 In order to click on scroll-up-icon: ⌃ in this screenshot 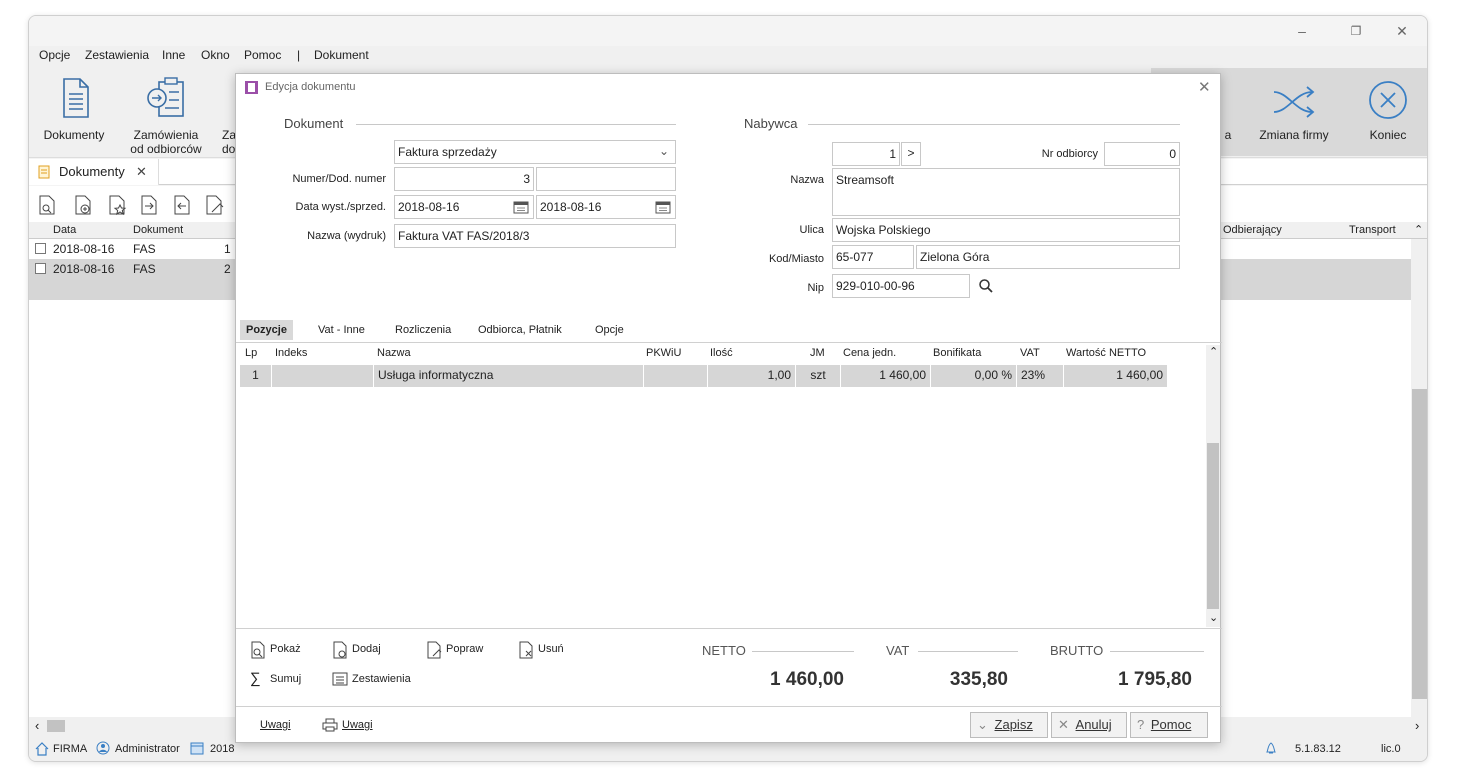, I will do `click(1418, 229)`.